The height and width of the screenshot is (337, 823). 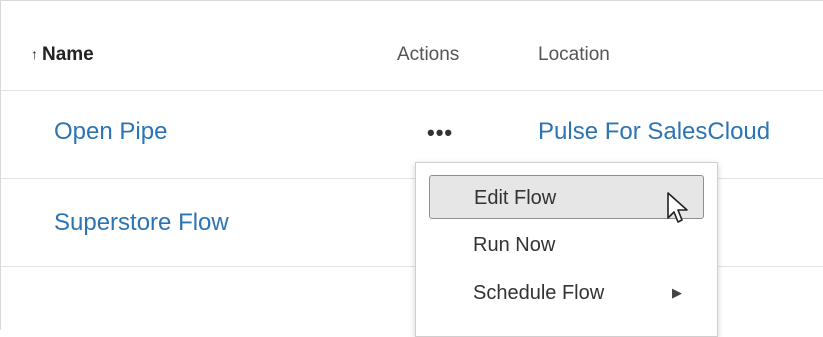 What do you see at coordinates (539, 293) in the screenshot?
I see `menu-item-label: Schedule Flow` at bounding box center [539, 293].